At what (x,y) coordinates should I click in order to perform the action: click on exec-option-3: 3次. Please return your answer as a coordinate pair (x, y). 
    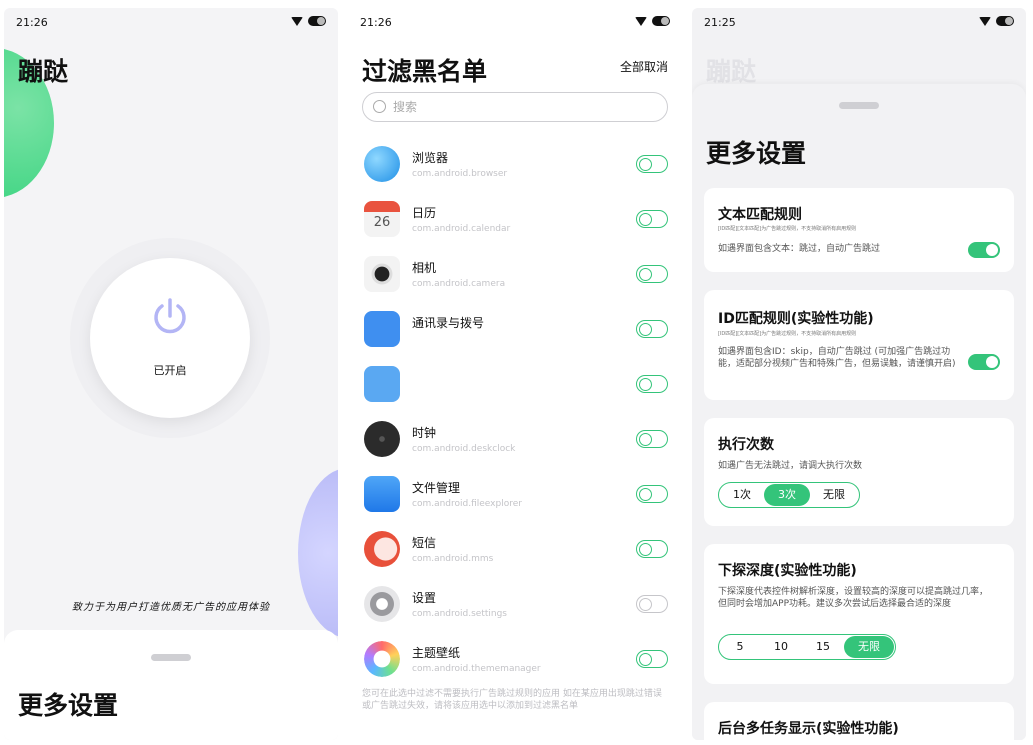
    Looking at the image, I should click on (787, 495).